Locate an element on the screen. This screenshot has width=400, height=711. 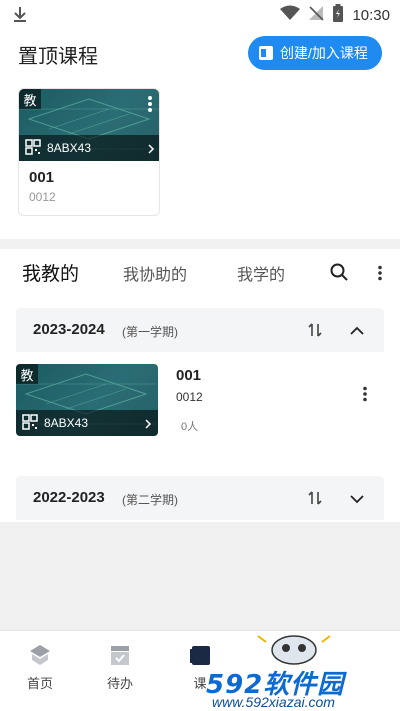
home-icon is located at coordinates (40, 655).